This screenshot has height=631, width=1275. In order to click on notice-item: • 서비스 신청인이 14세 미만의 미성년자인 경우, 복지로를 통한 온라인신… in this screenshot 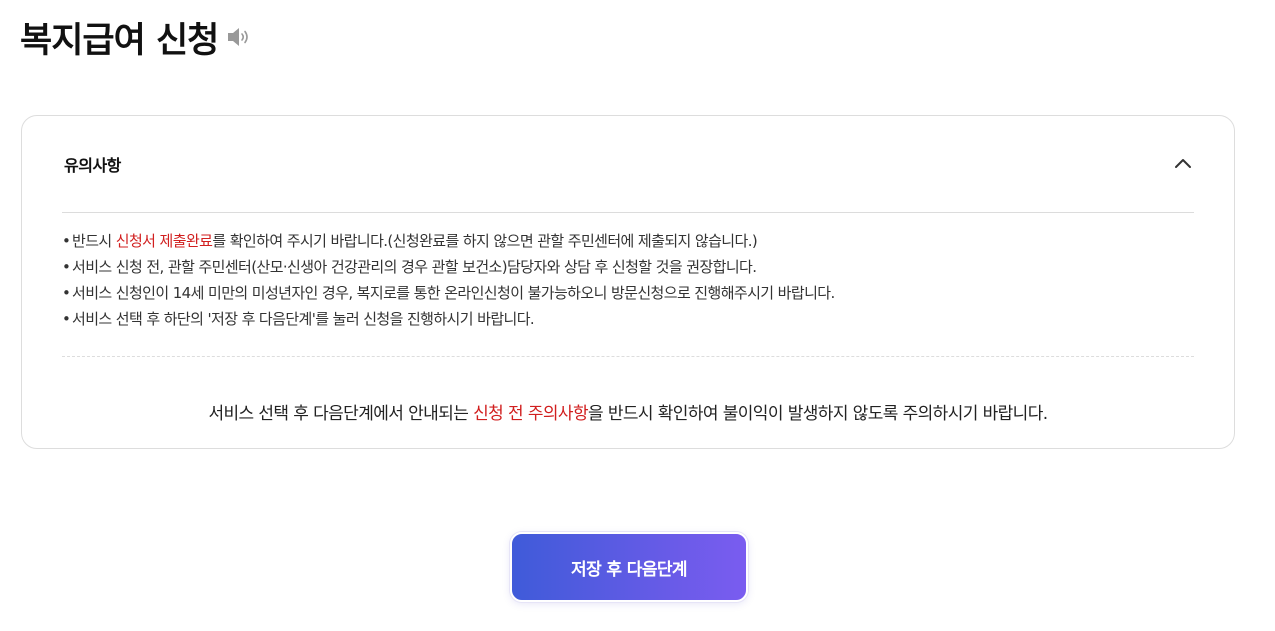, I will do `click(448, 293)`.